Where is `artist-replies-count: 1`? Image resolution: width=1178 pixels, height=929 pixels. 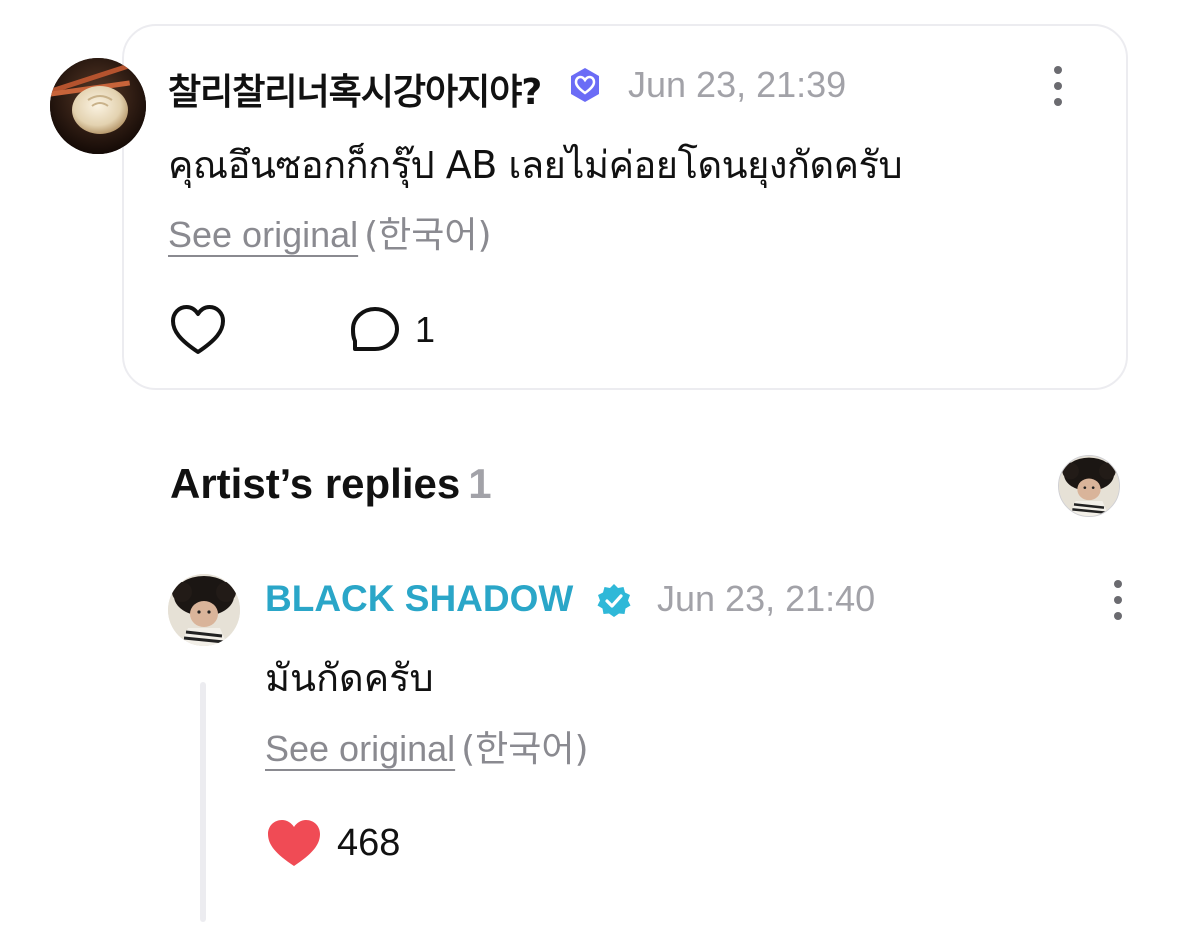
artist-replies-count: 1 is located at coordinates (480, 483).